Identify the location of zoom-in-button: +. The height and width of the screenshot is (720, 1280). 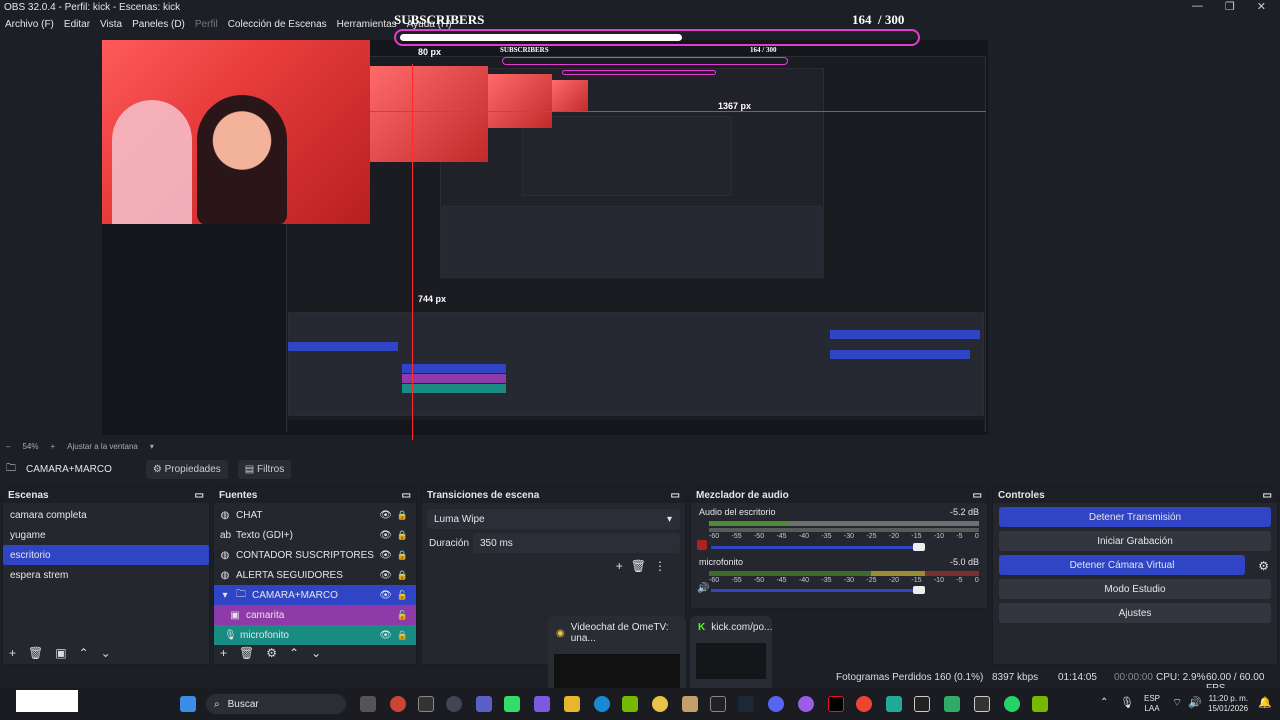
(52, 446).